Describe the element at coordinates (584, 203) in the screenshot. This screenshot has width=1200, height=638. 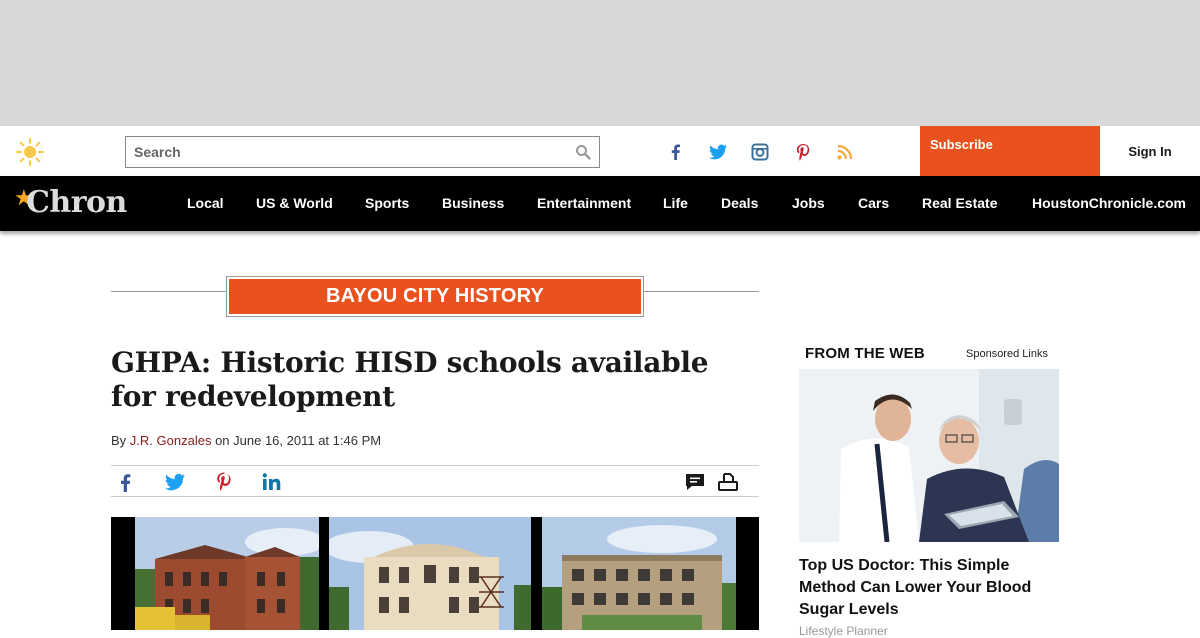
I see `nav-item-entertainment: Entertainment` at that location.